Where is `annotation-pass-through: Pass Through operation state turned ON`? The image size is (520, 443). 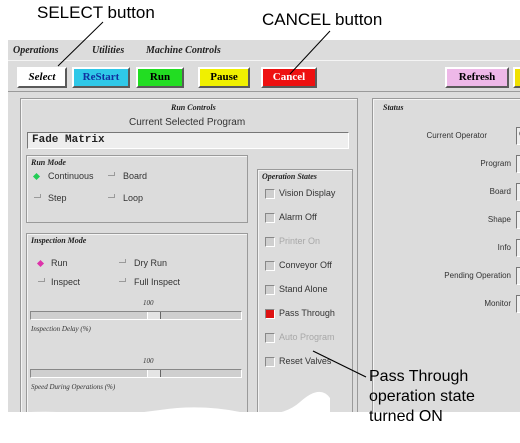 annotation-pass-through: Pass Through operation state turned ON is located at coordinates (422, 397).